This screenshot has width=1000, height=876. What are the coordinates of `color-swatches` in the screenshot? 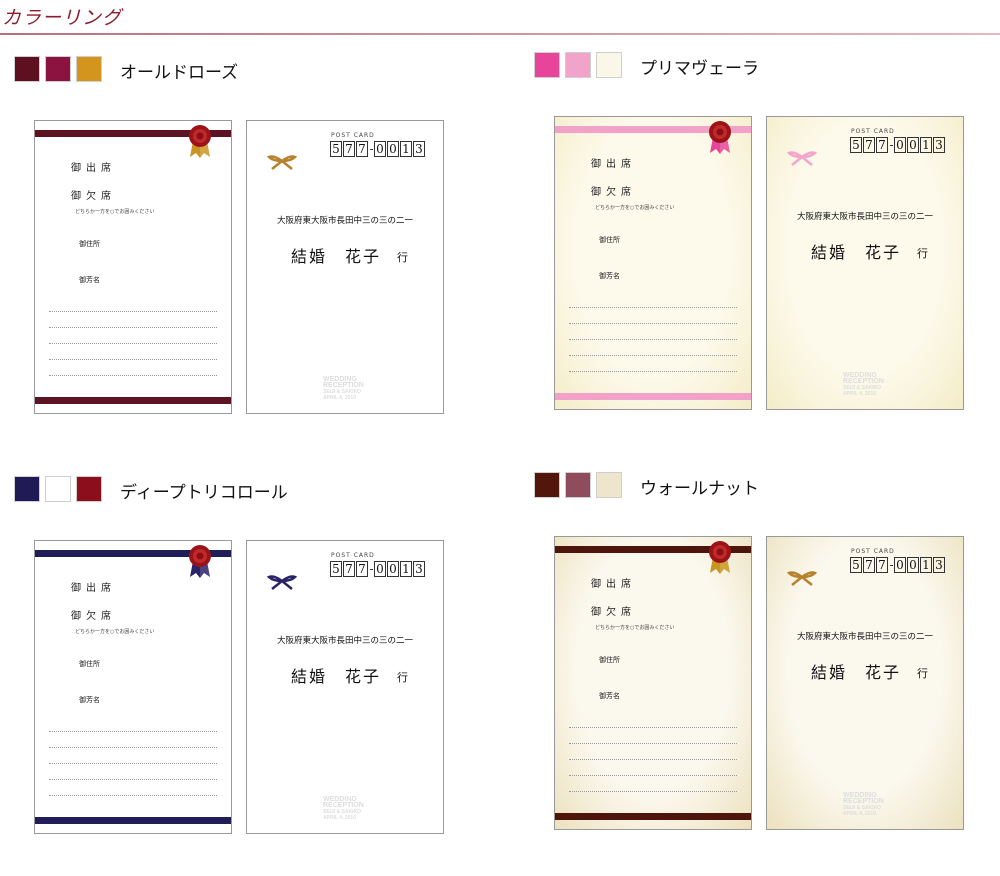 It's located at (578, 485).